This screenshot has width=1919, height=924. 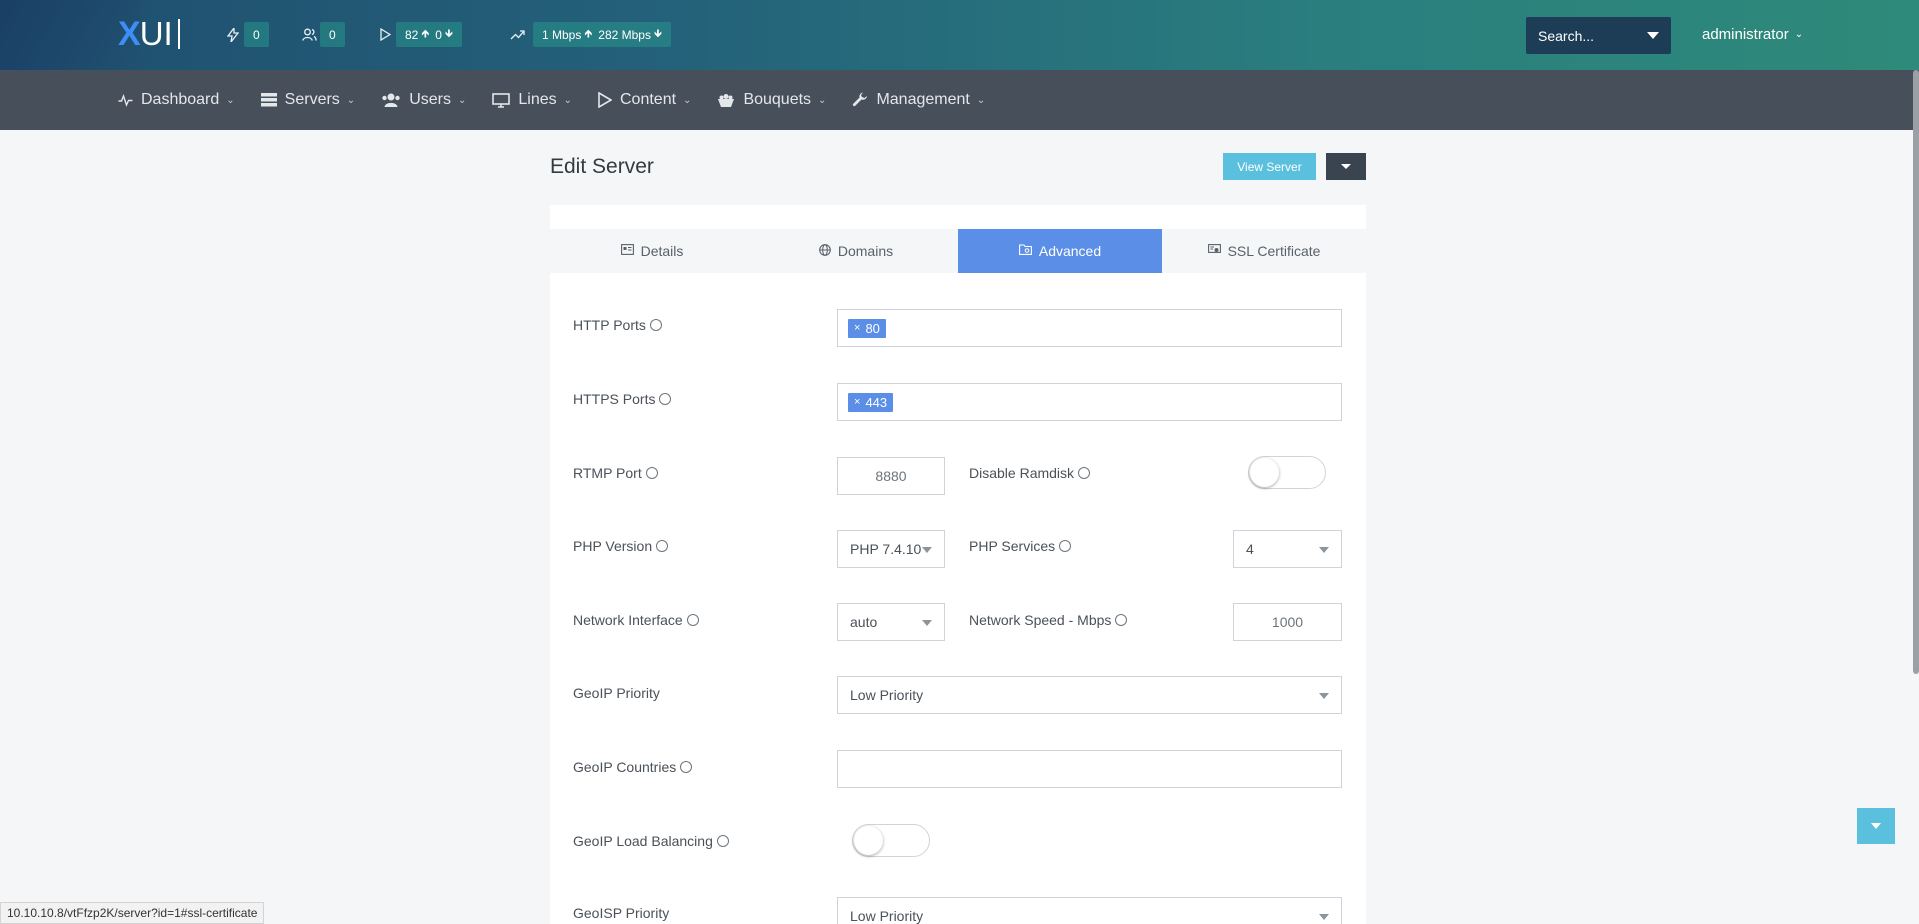 I want to click on geoip-countries-label: GeoIP Countries, so click(x=633, y=767).